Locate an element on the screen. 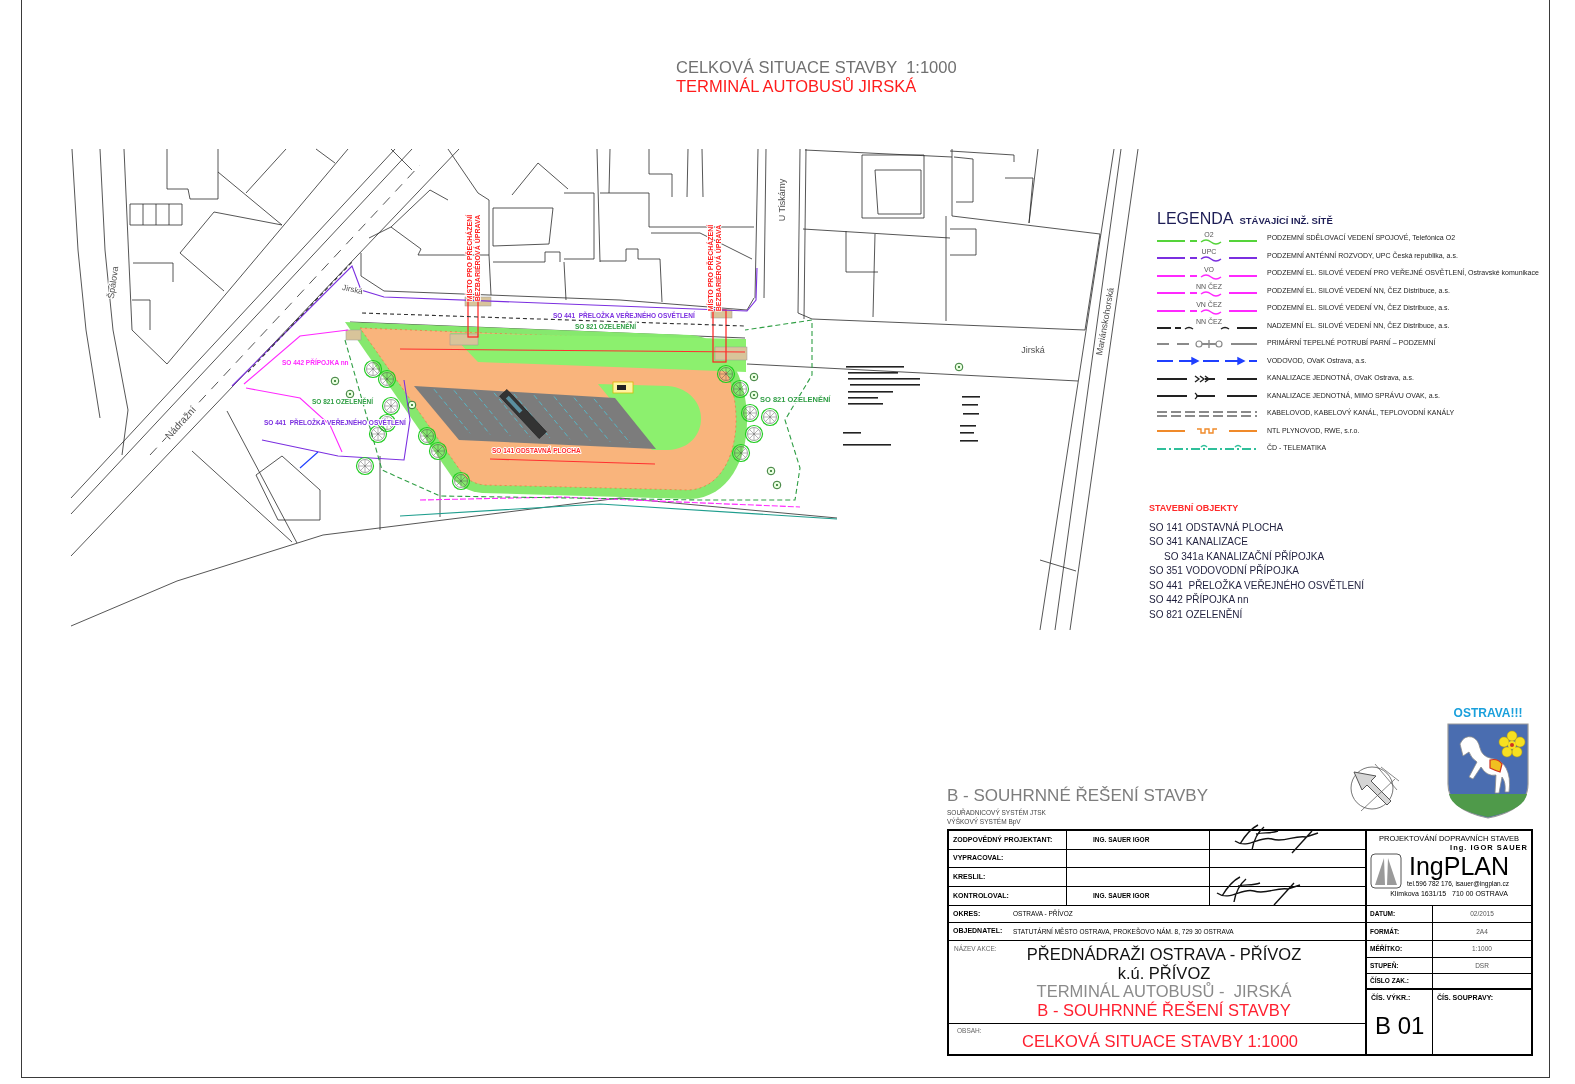 This screenshot has height=1084, width=1575. building-object-item: SO 442 PŘÍPOJKA nn is located at coordinates (1199, 600).